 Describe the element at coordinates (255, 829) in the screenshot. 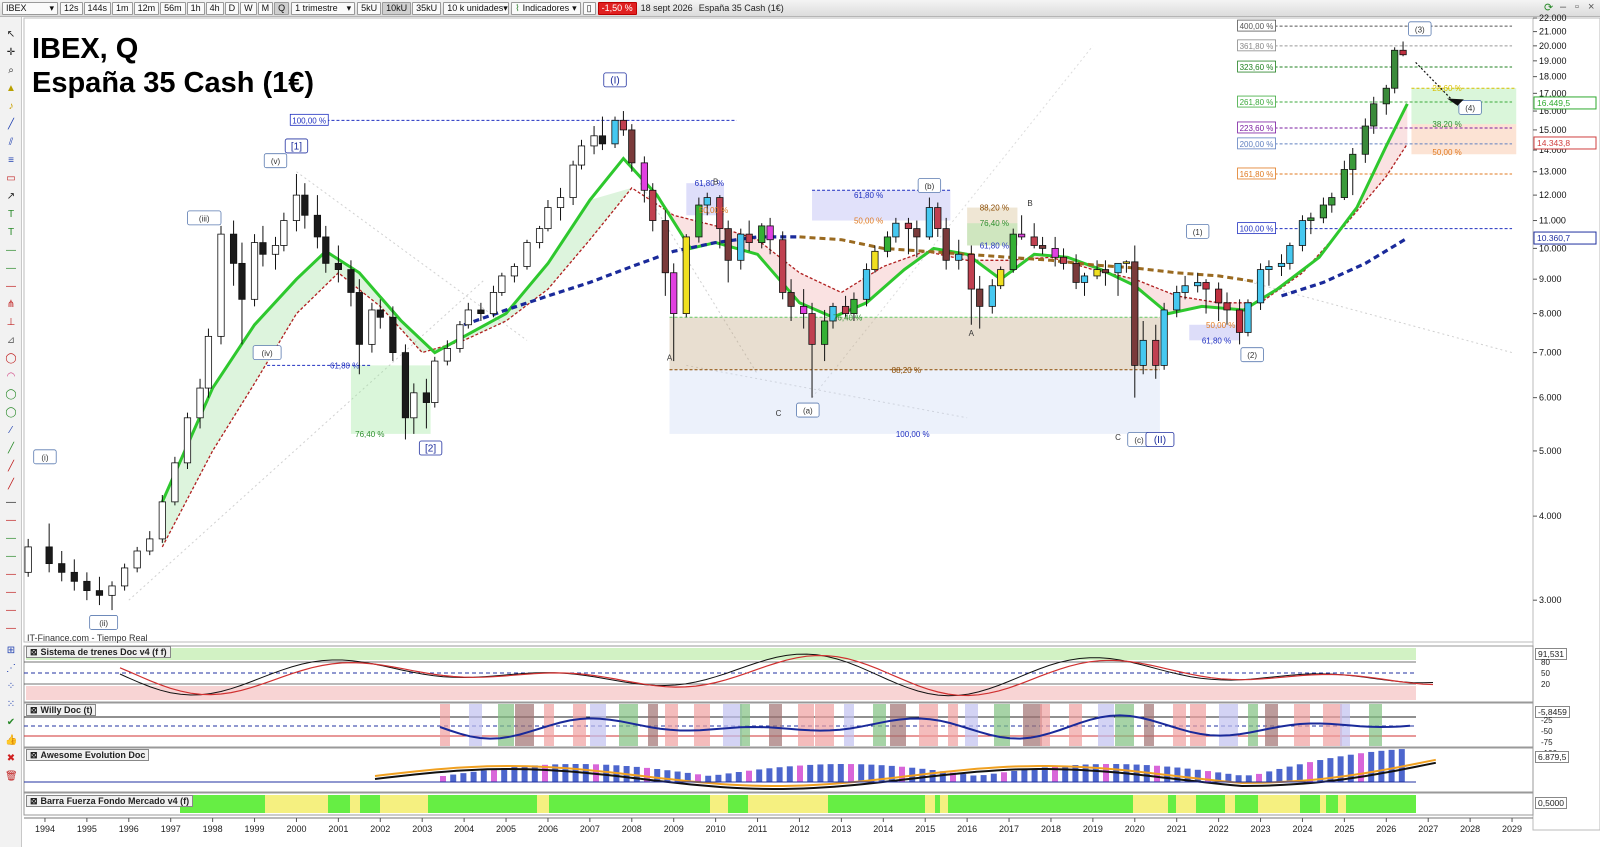

I see `x-tick-label: 1999` at that location.